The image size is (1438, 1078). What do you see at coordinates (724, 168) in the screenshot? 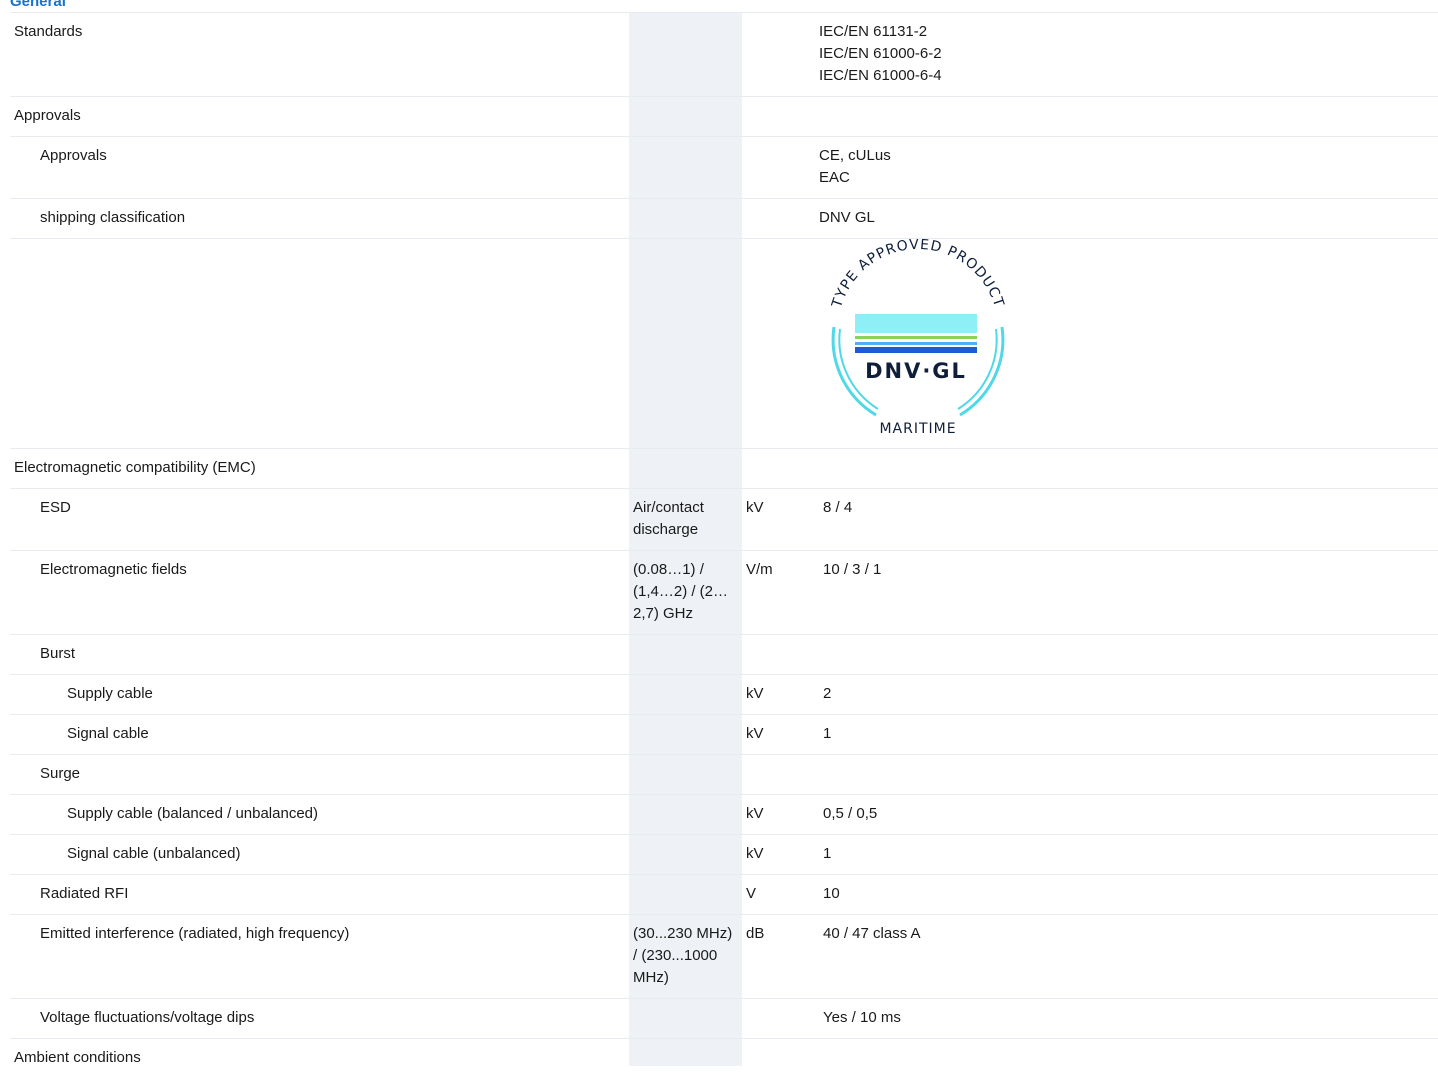
I see `table-row-approvals: Approvals CE, cULus EAC` at bounding box center [724, 168].